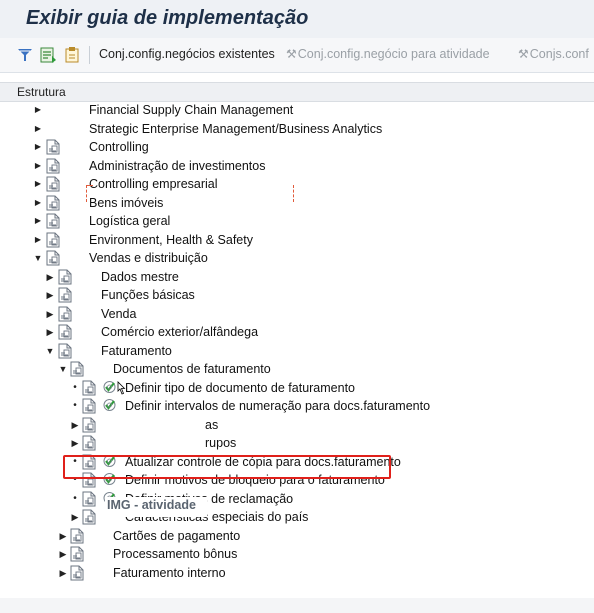 This screenshot has height=613, width=594. Describe the element at coordinates (119, 147) in the screenshot. I see `tree-node-label: Controlling` at that location.